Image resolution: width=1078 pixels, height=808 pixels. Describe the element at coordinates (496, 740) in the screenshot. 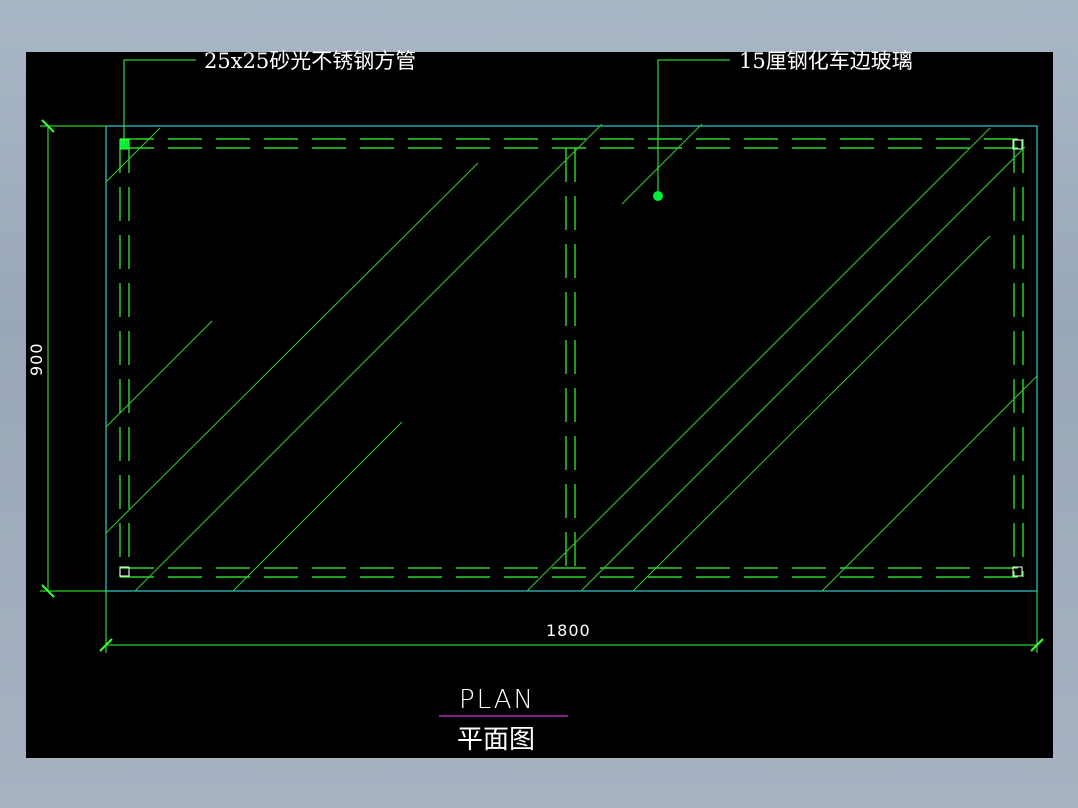

I see `title-chinese: 平面图` at that location.